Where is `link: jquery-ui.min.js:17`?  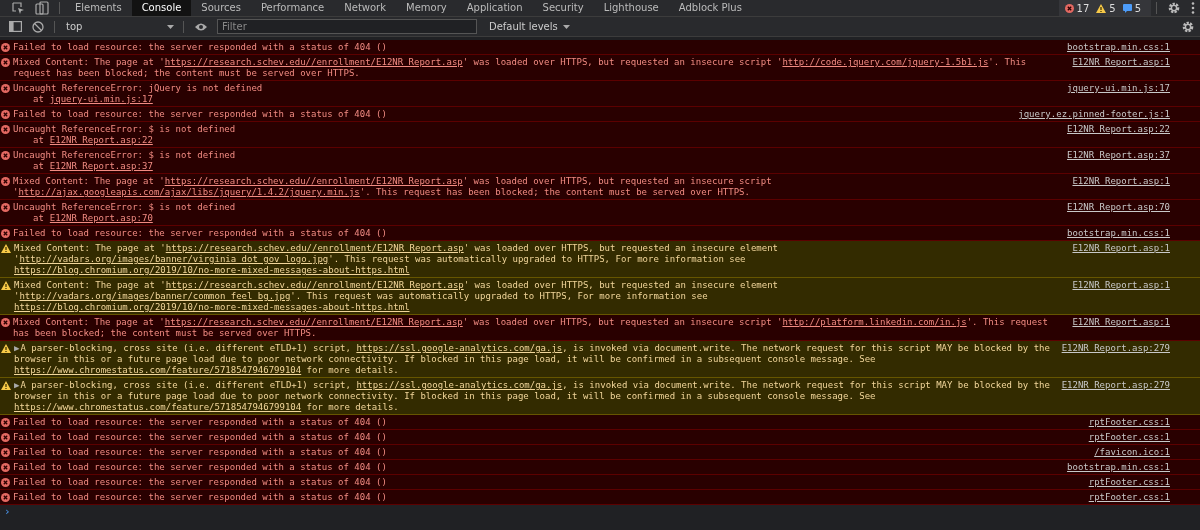
link: jquery-ui.min.js:17 is located at coordinates (101, 99).